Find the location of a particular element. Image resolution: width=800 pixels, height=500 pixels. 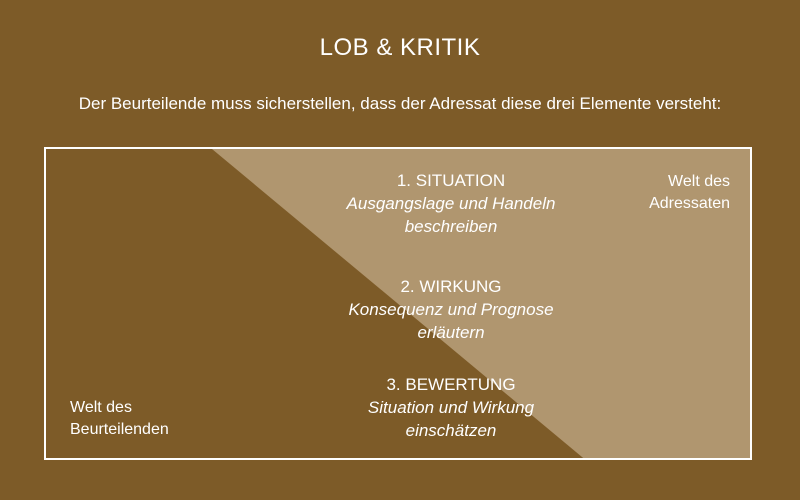

element-bewertung-heading: 3. BEWERTUNG is located at coordinates (451, 384).